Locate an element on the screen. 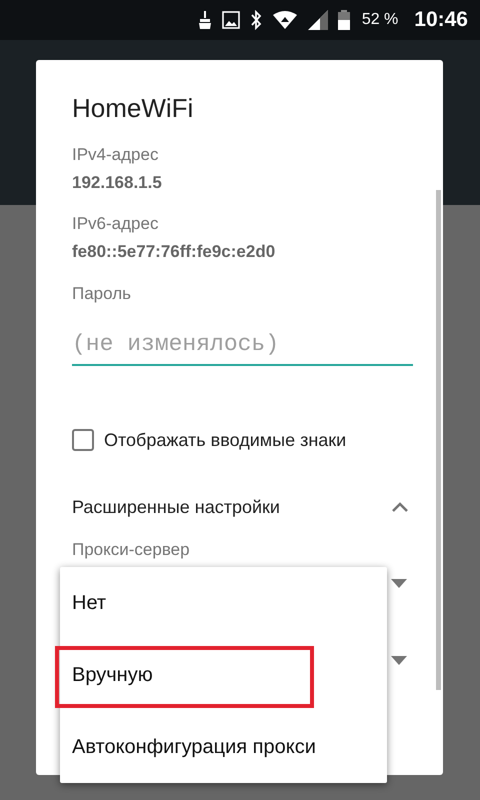 This screenshot has height=800, width=480. field-value: 192.168.1.5 is located at coordinates (117, 183).